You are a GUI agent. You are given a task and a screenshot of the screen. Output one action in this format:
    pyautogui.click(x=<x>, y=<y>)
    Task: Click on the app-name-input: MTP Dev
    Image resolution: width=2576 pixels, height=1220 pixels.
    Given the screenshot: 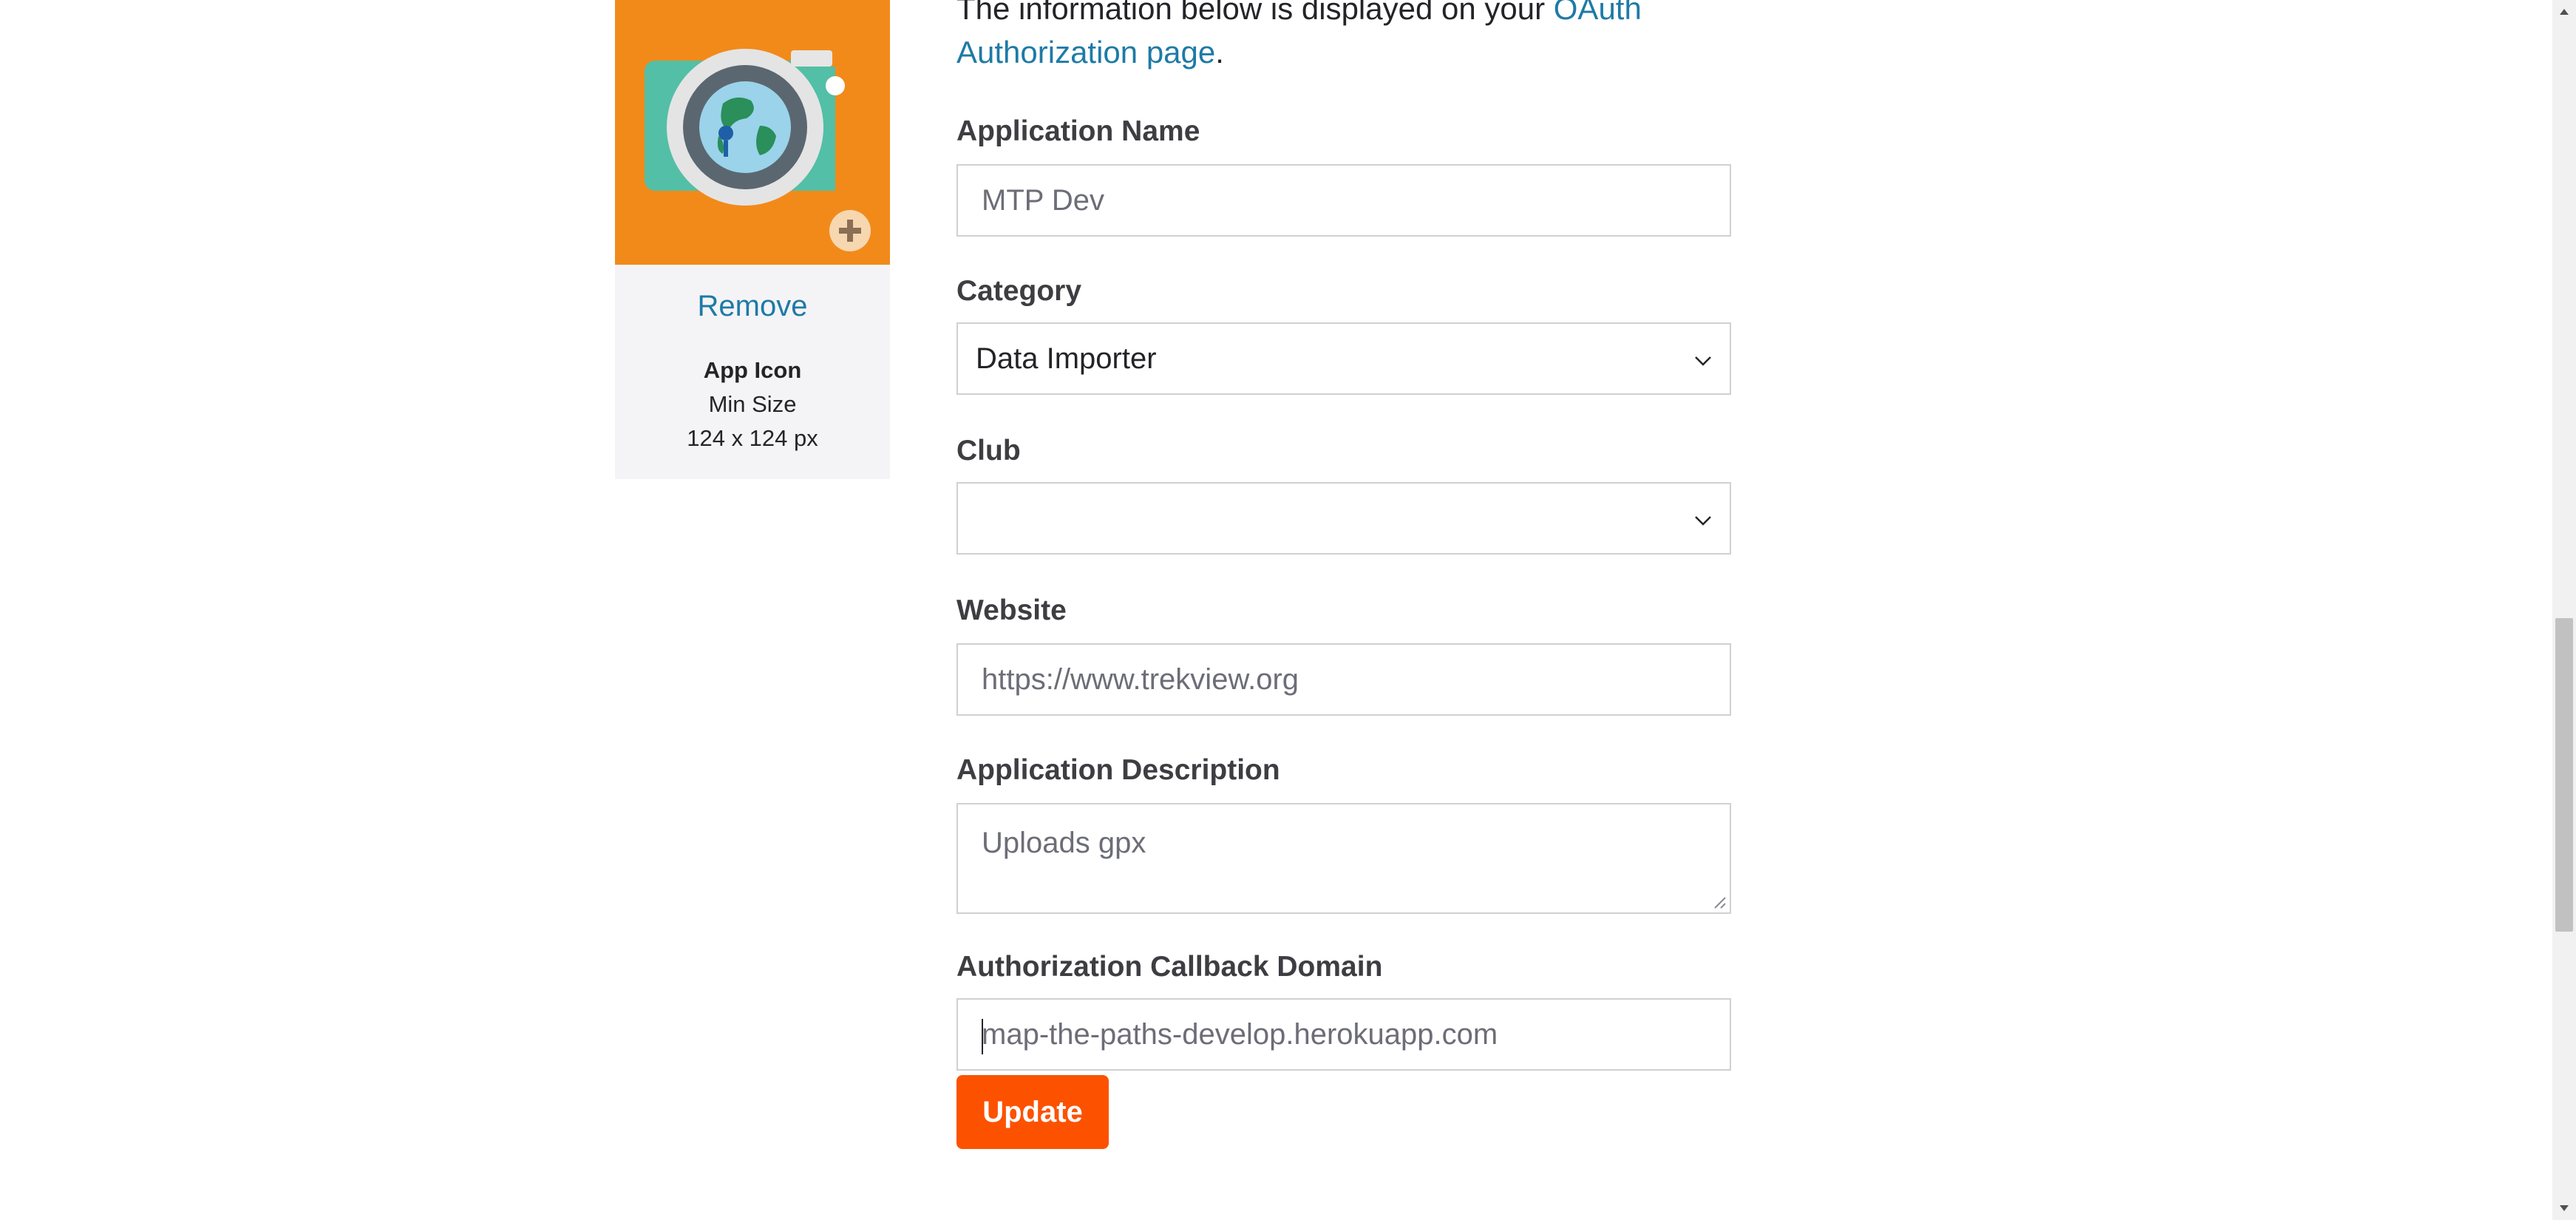 What is the action you would take?
    pyautogui.click(x=1343, y=200)
    